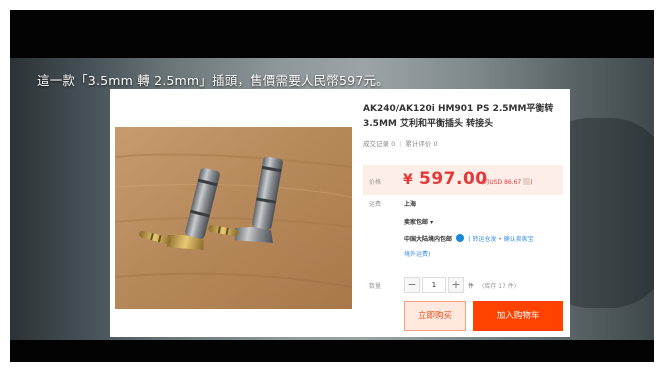 The image size is (664, 370). Describe the element at coordinates (408, 180) in the screenshot. I see `currency-symbol: ¥` at that location.